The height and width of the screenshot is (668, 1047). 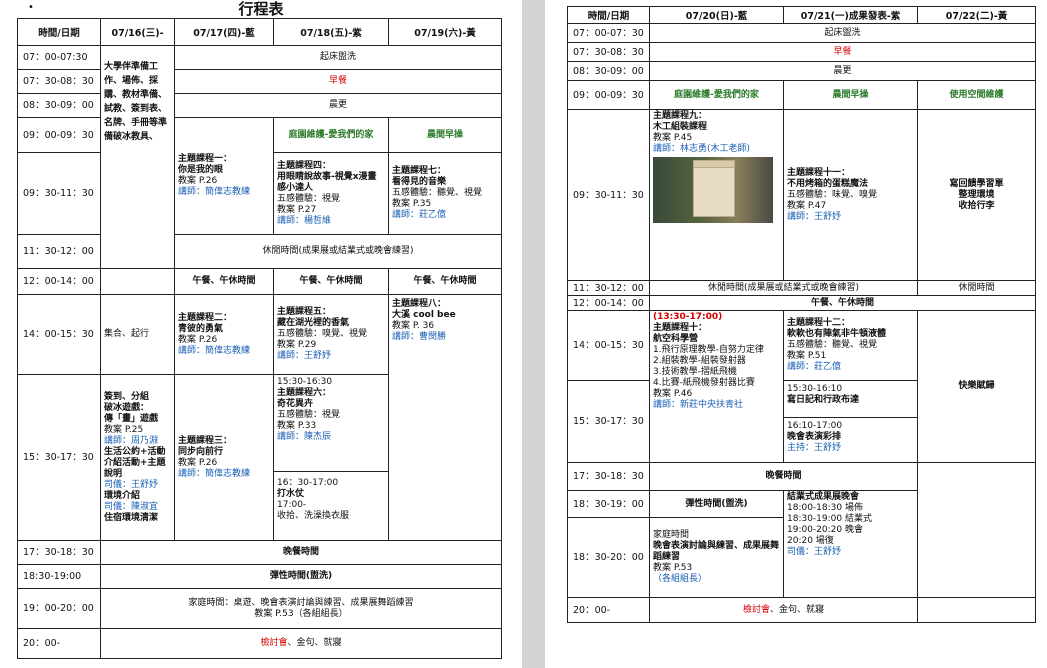 I want to click on activity-block: 16：30-17:00 打水仗 17:00- 收拾、洗澡換衣服, so click(x=331, y=500).